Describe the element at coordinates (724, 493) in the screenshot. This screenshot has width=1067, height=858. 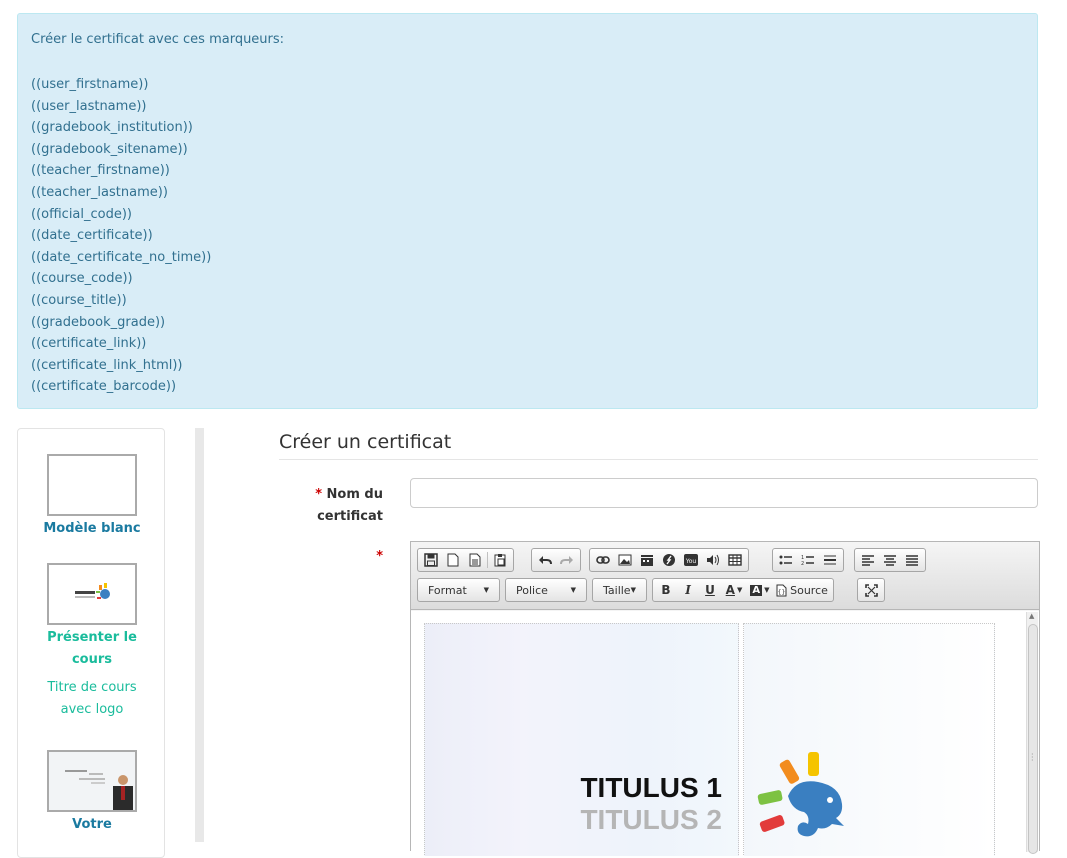
I see `certificate-name-input` at that location.